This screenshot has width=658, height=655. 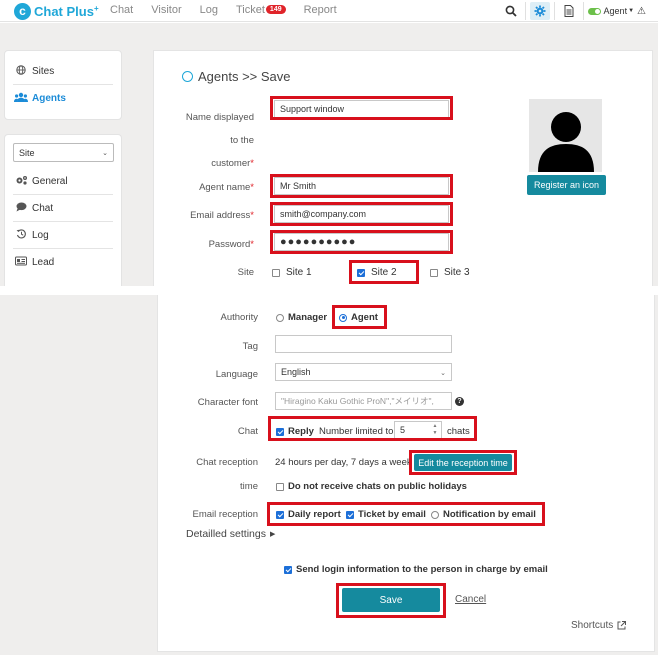 I want to click on caret-right-icon: ▶, so click(x=272, y=534).